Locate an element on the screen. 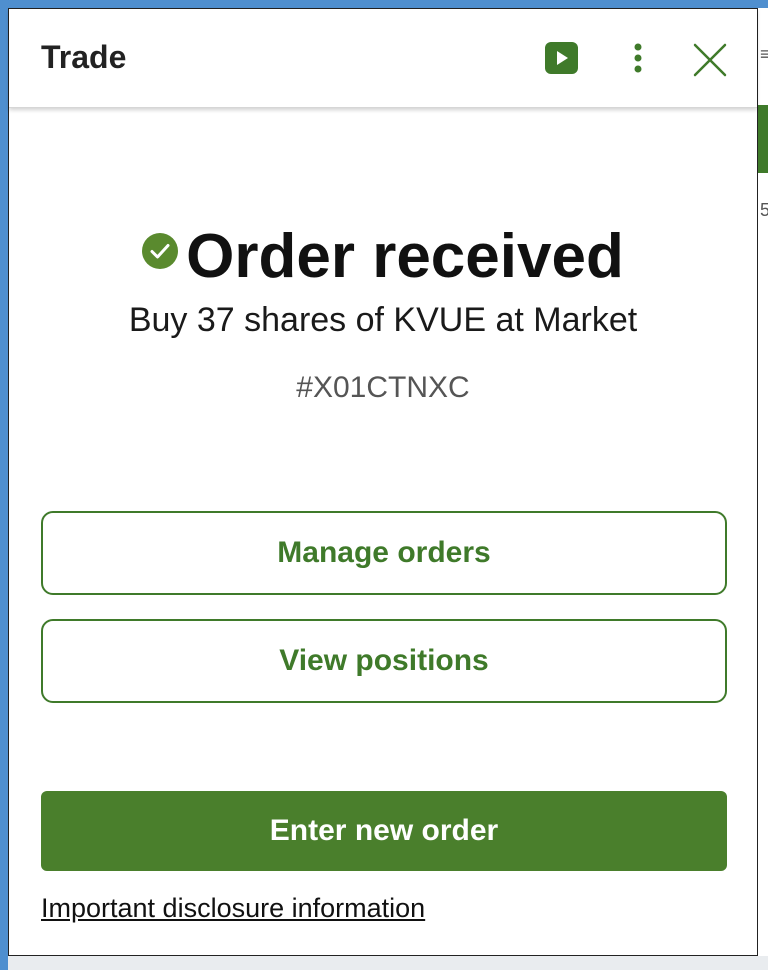 The image size is (768, 970). order-id: #X01CTNXC is located at coordinates (383, 387).